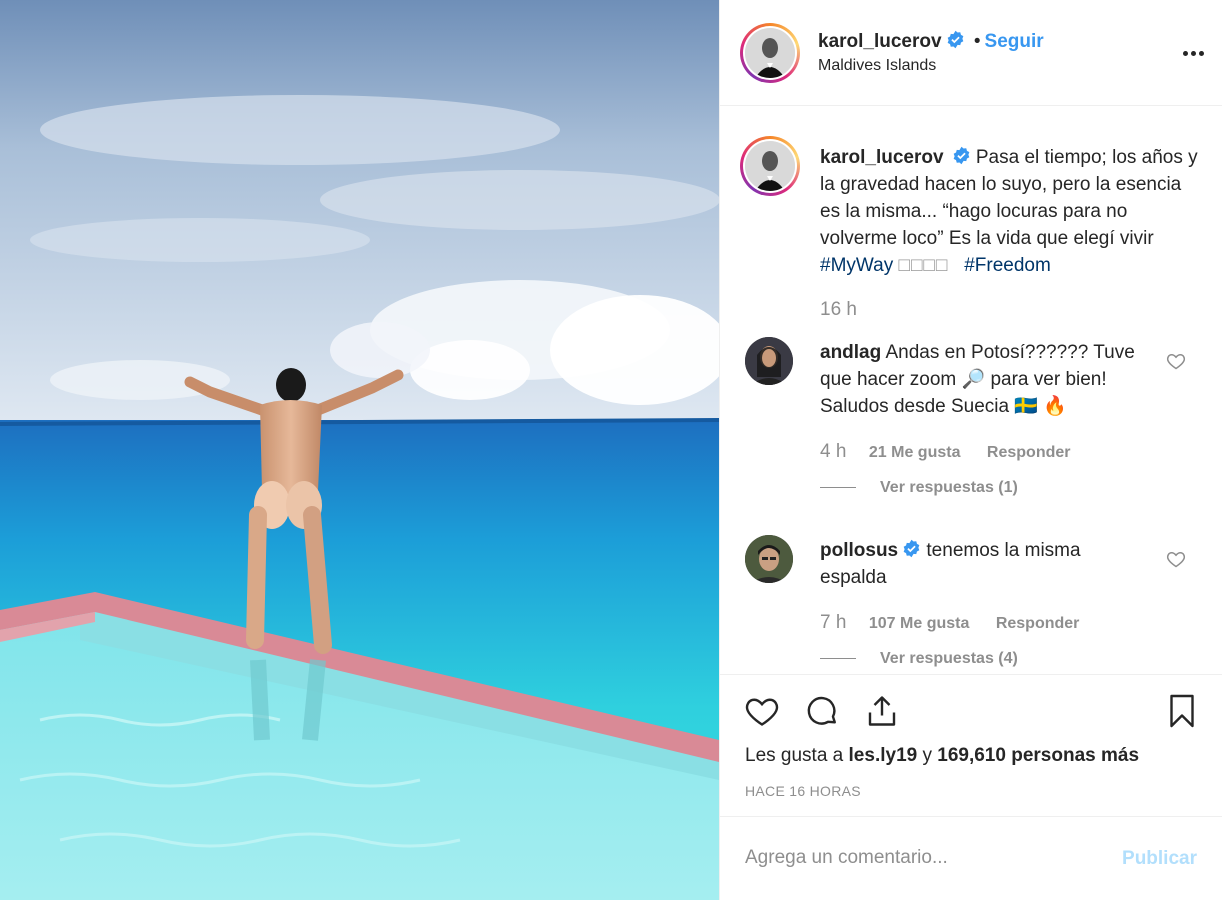 This screenshot has width=1223, height=900. Describe the element at coordinates (833, 451) in the screenshot. I see `comment-time: 4 h` at that location.